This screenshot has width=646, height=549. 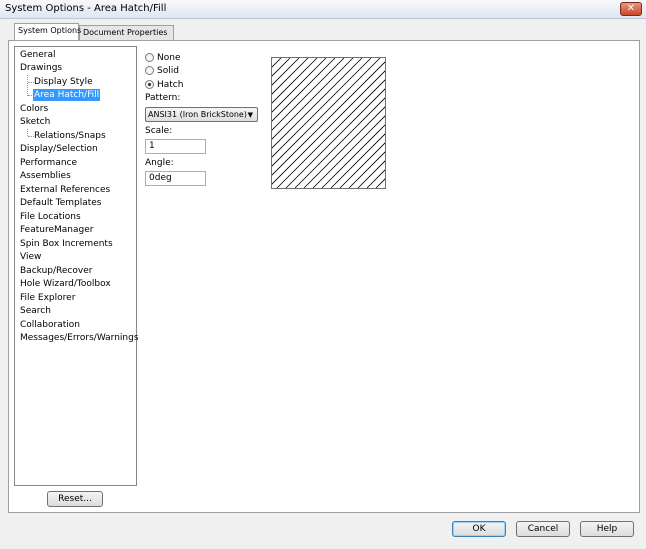 I want to click on tab-label: System Options, so click(x=50, y=30).